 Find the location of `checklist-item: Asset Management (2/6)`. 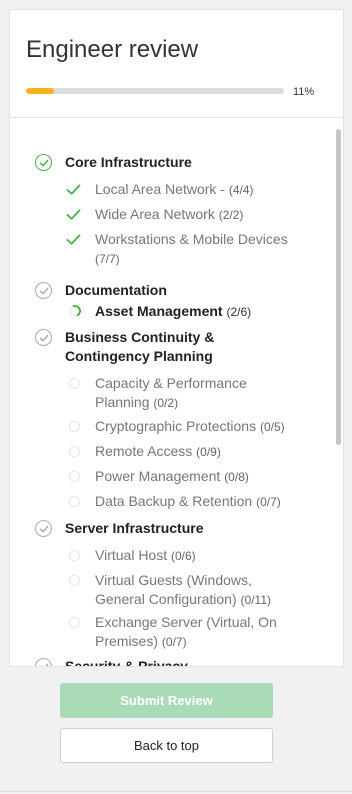

checklist-item: Asset Management (2/6) is located at coordinates (169, 312).